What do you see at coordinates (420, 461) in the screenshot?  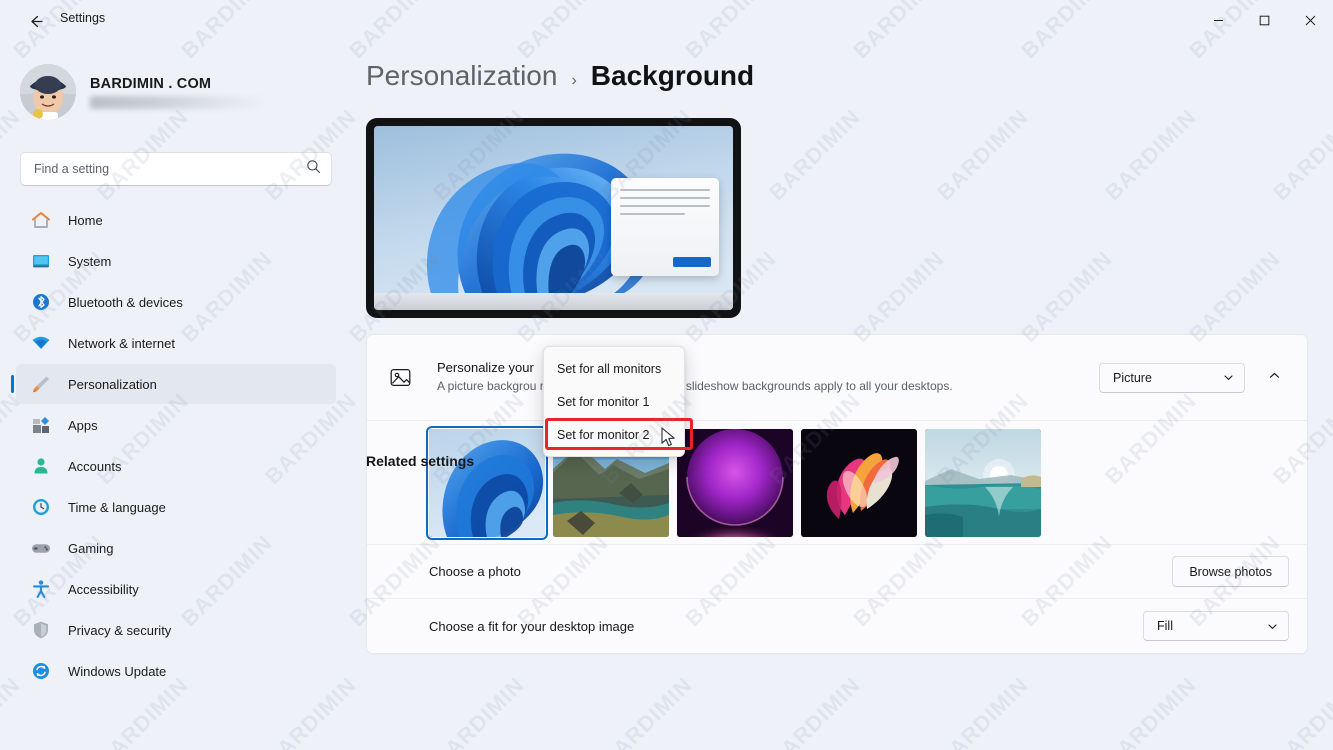 I see `related-settings-heading: Related settings` at bounding box center [420, 461].